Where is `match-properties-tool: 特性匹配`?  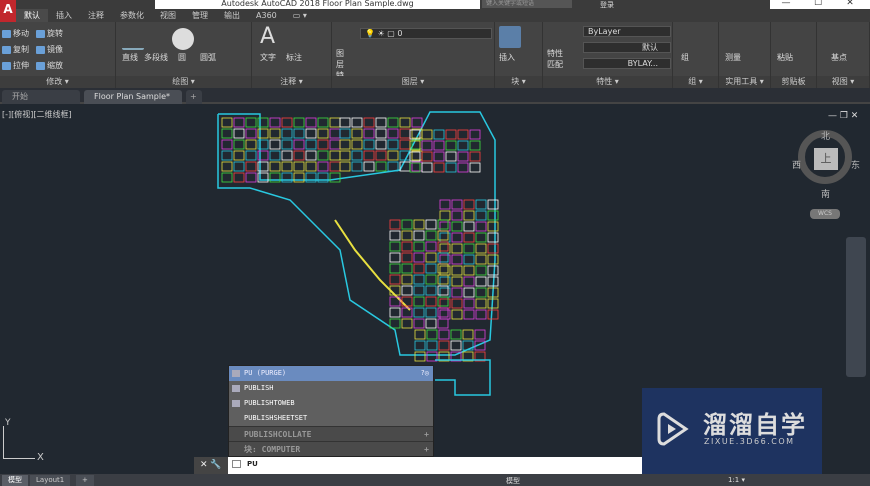 match-properties-tool: 特性匹配 is located at coordinates (556, 59).